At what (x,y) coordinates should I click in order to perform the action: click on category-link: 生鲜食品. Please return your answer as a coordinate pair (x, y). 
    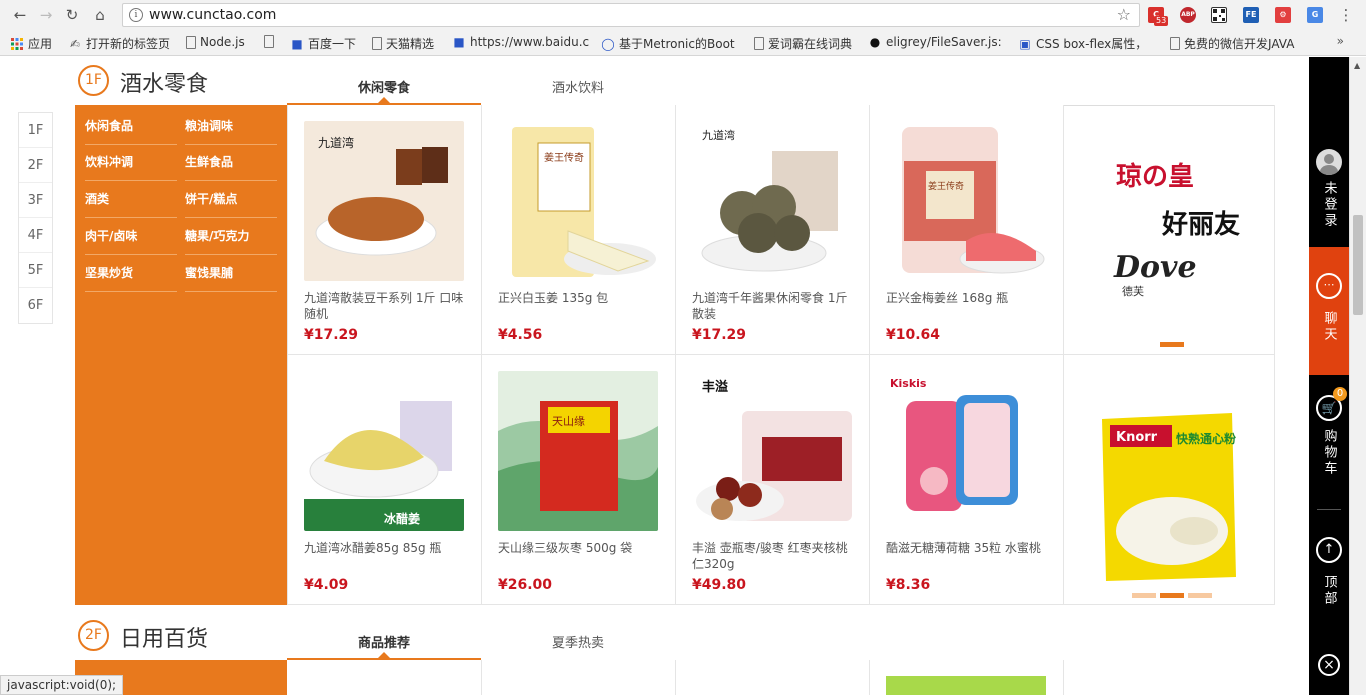
    Looking at the image, I should click on (231, 167).